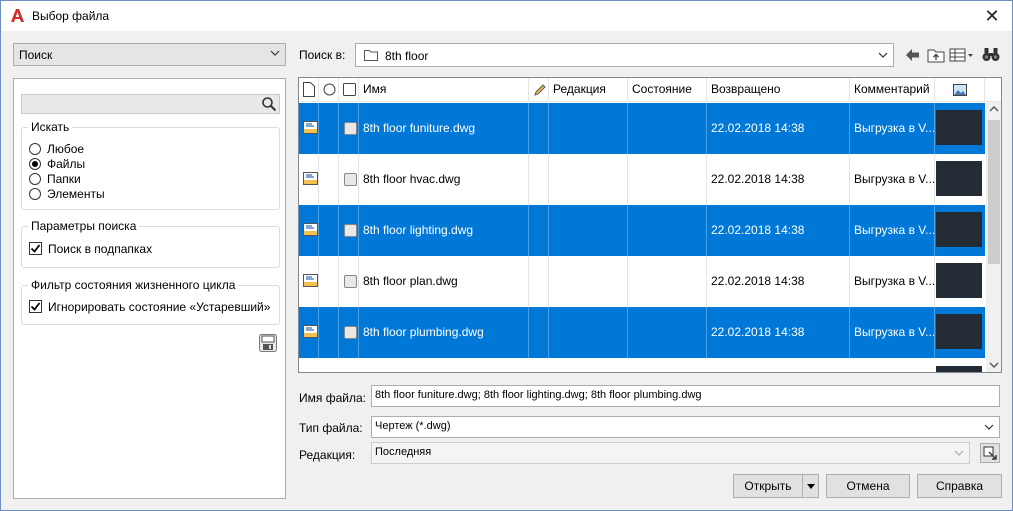 The width and height of the screenshot is (1013, 511). Describe the element at coordinates (670, 453) in the screenshot. I see `revision-select: Последняя` at that location.